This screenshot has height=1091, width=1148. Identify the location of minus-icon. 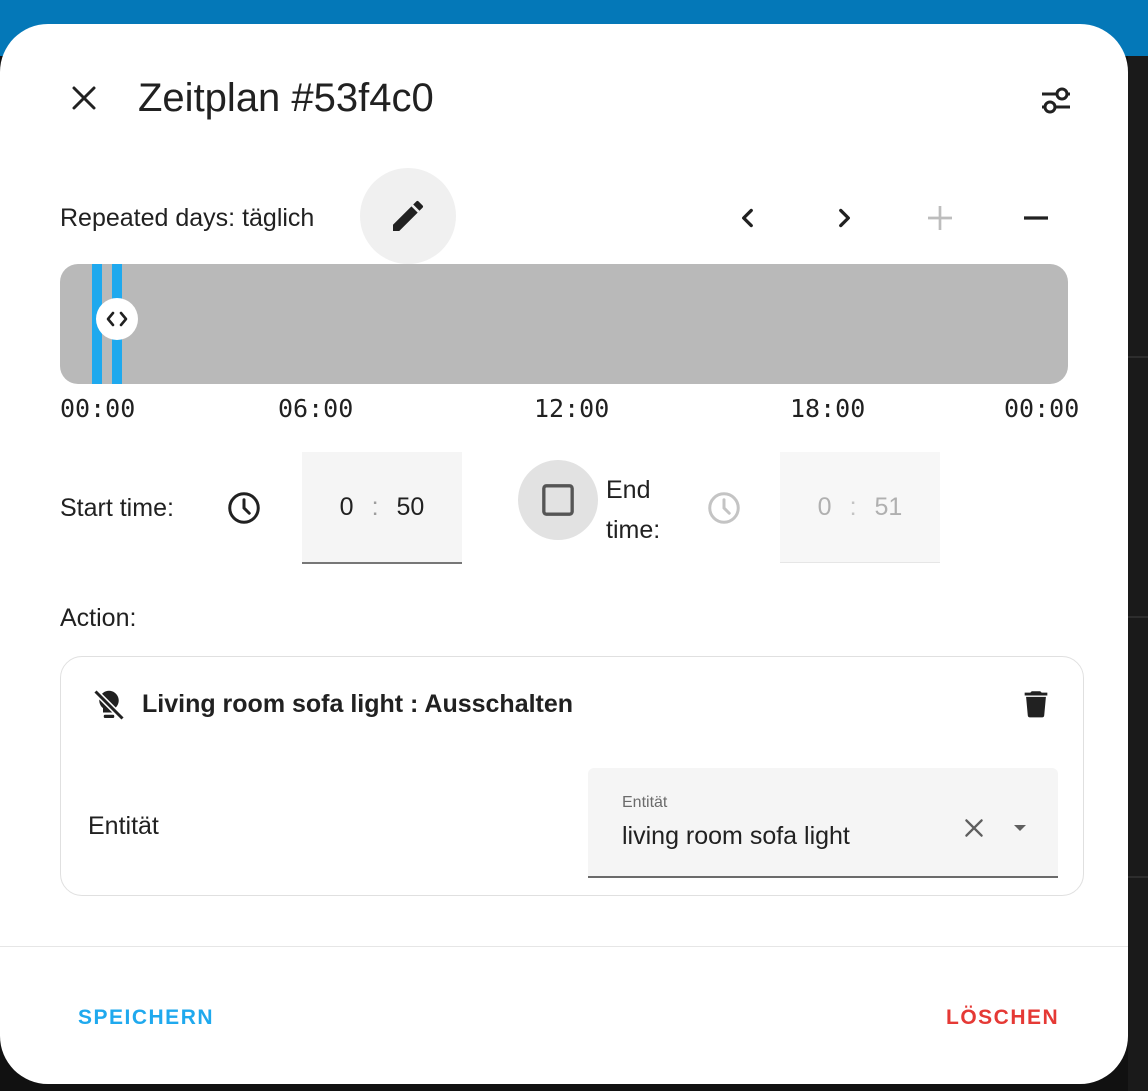
(1036, 218).